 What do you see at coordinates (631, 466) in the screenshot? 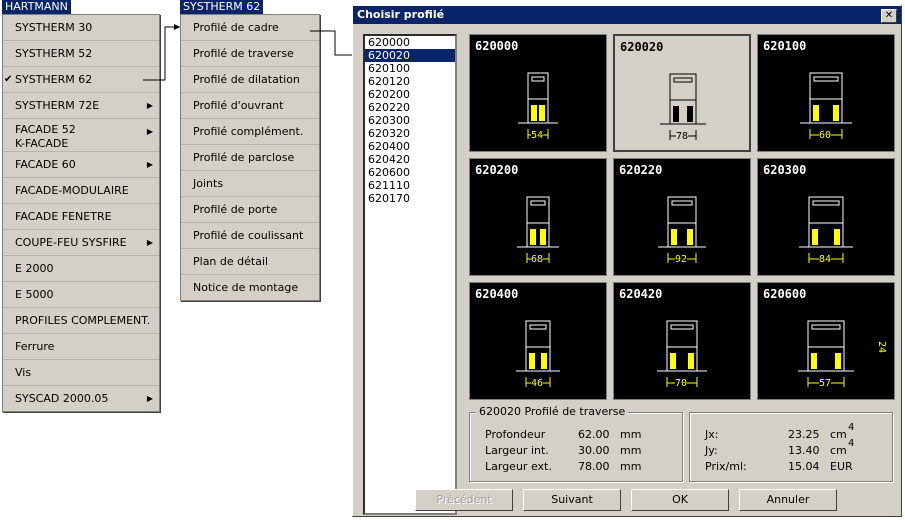
I see `largeur-ext-unit: mm` at bounding box center [631, 466].